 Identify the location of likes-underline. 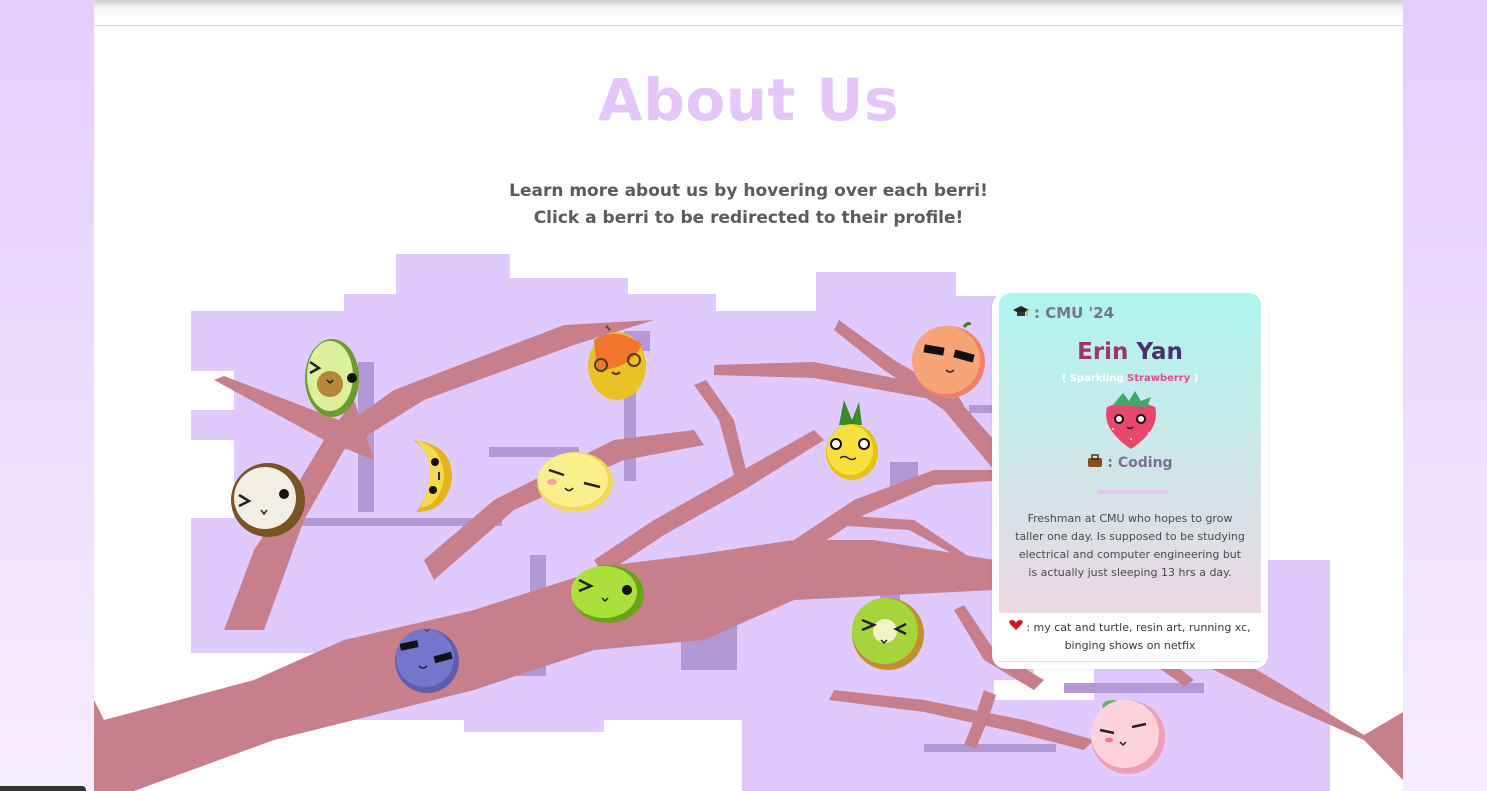
(1130, 661).